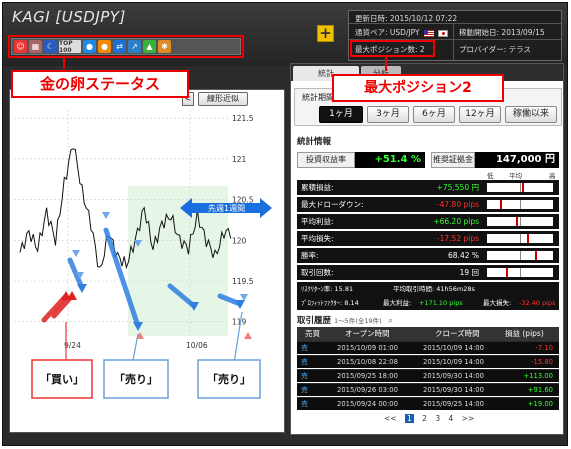 The width and height of the screenshot is (571, 449). I want to click on pair-row: 通貨ペア: USD/JPY, so click(402, 32).